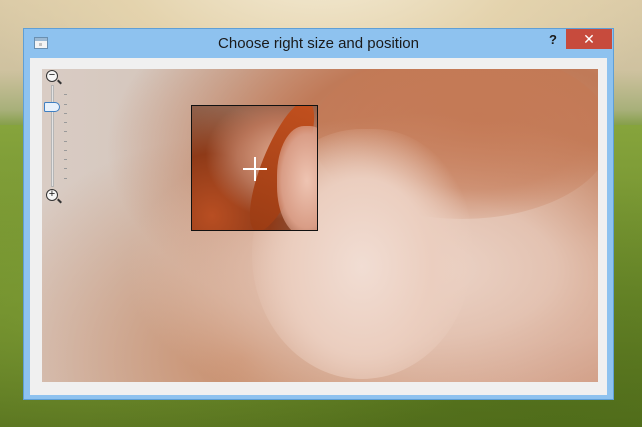  What do you see at coordinates (297, 178) in the screenshot?
I see `crop-photo-cheek` at bounding box center [297, 178].